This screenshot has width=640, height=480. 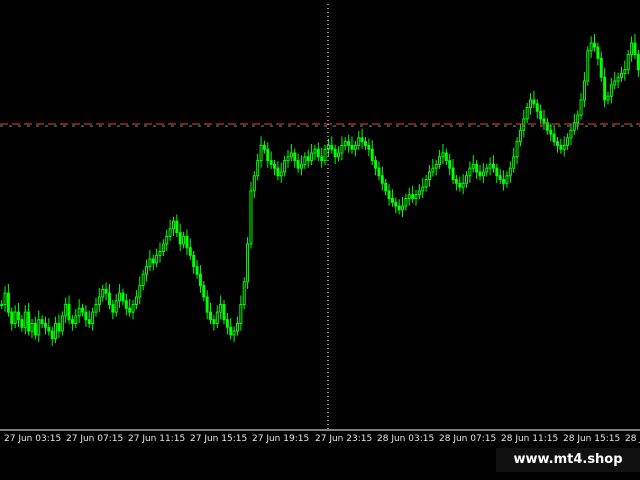 What do you see at coordinates (32, 439) in the screenshot?
I see `x-tick-label: 27 Jun 03:15` at bounding box center [32, 439].